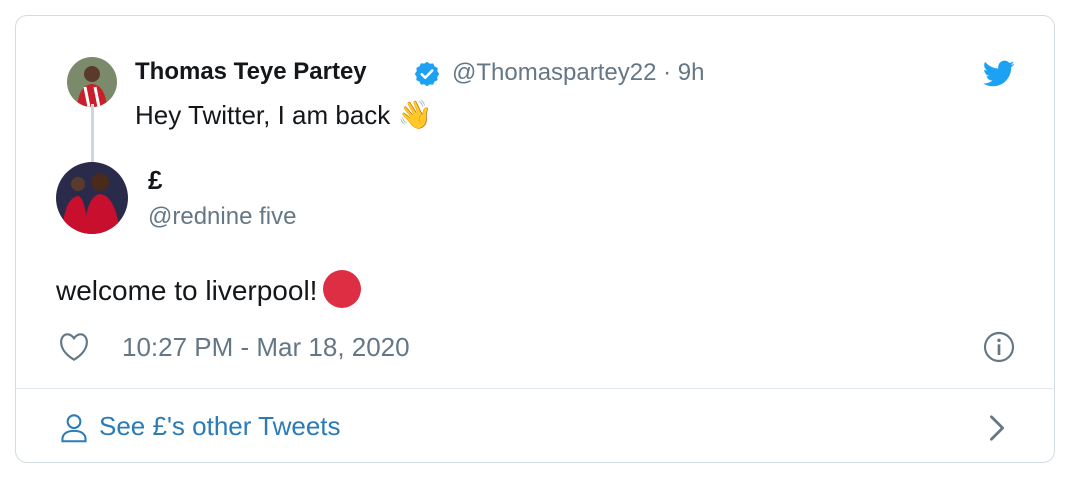 This screenshot has width=1076, height=478. Describe the element at coordinates (220, 426) in the screenshot. I see `see-other-tweets-label: See £'s other Tweets` at that location.